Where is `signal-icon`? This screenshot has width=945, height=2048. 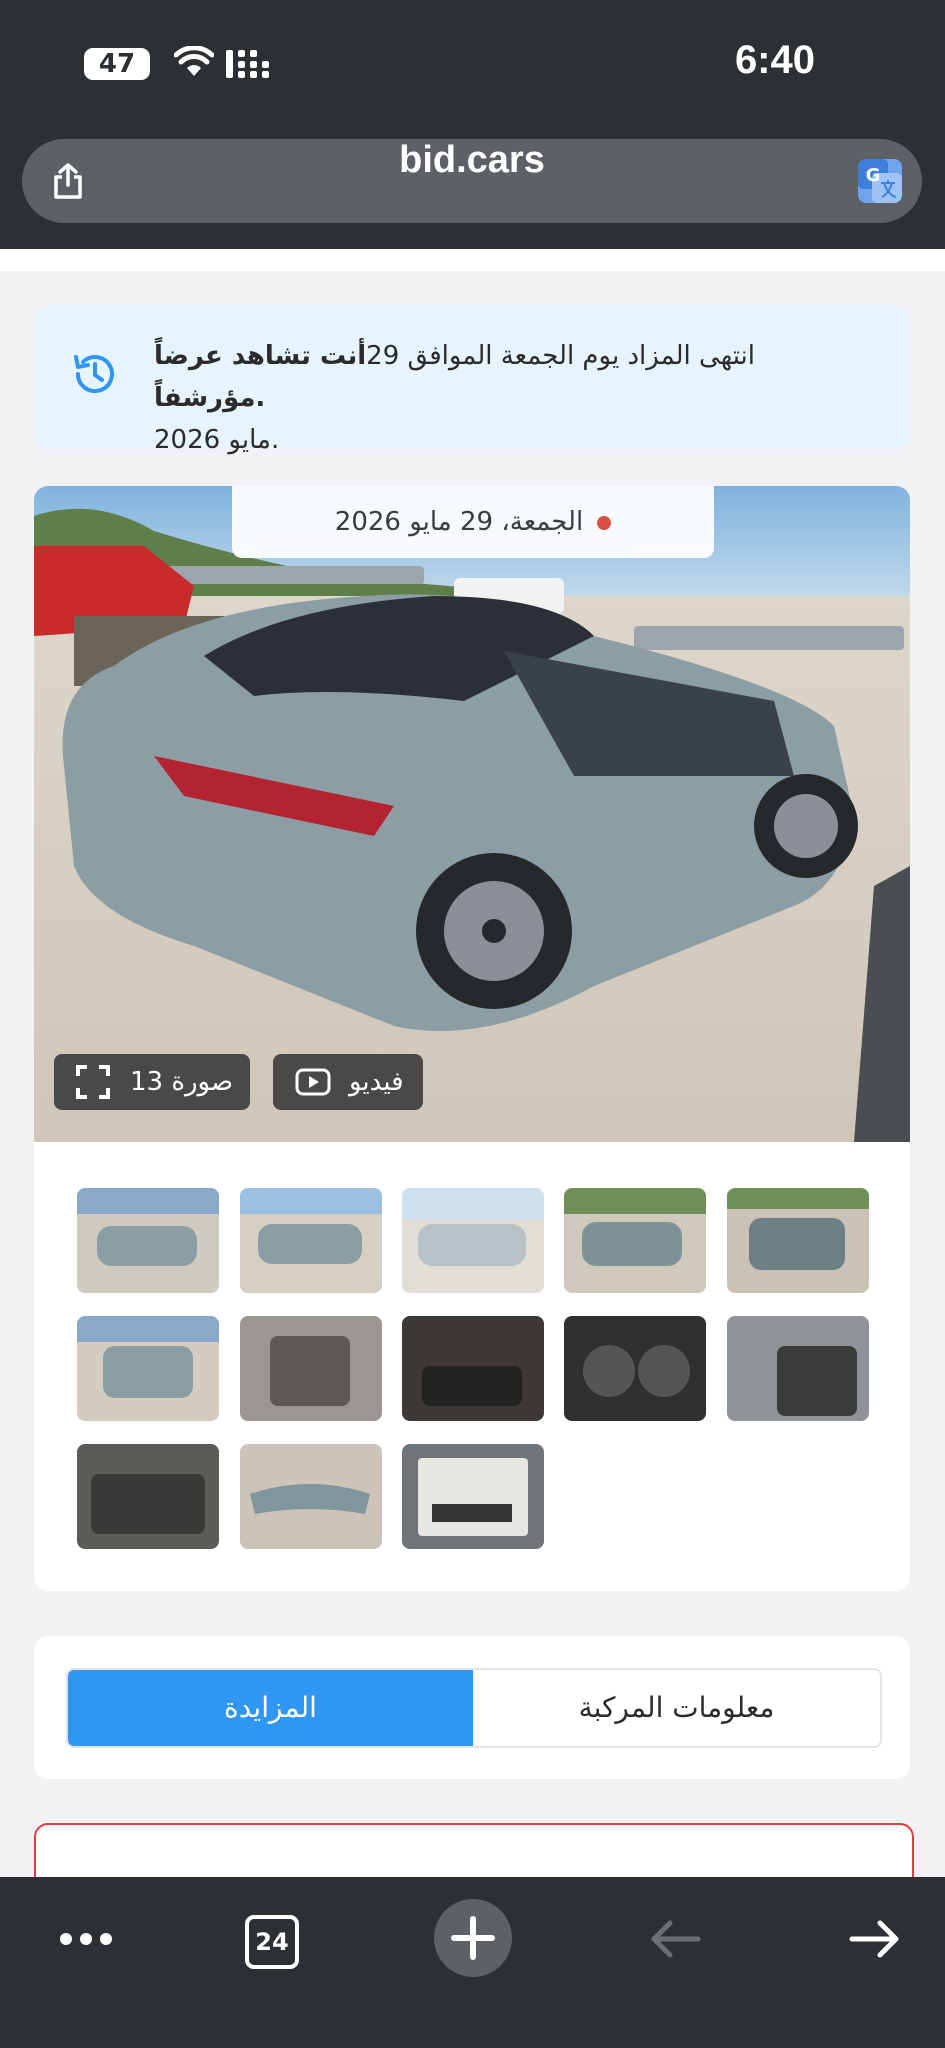 signal-icon is located at coordinates (247, 64).